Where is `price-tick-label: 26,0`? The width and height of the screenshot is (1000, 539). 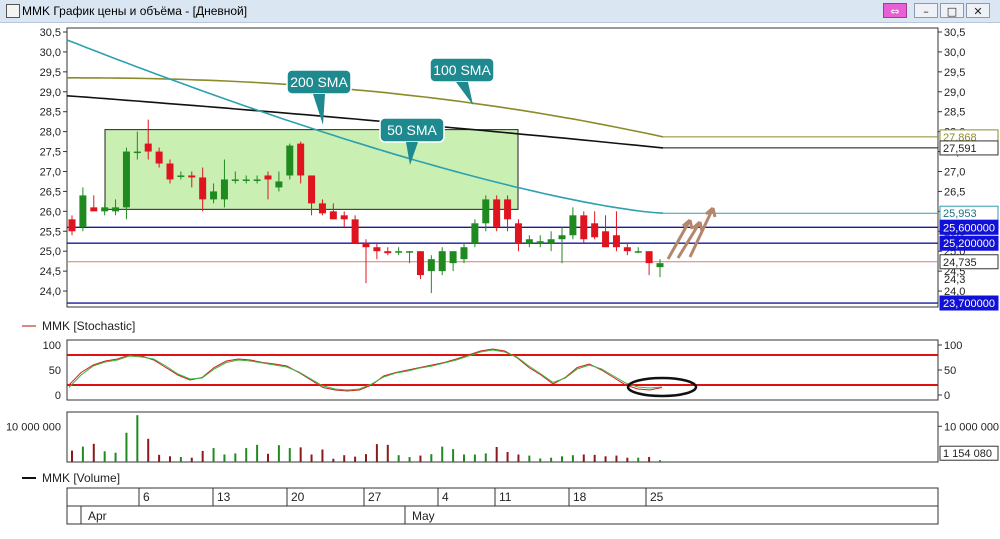
price-tick-label: 26,0 is located at coordinates (50, 212).